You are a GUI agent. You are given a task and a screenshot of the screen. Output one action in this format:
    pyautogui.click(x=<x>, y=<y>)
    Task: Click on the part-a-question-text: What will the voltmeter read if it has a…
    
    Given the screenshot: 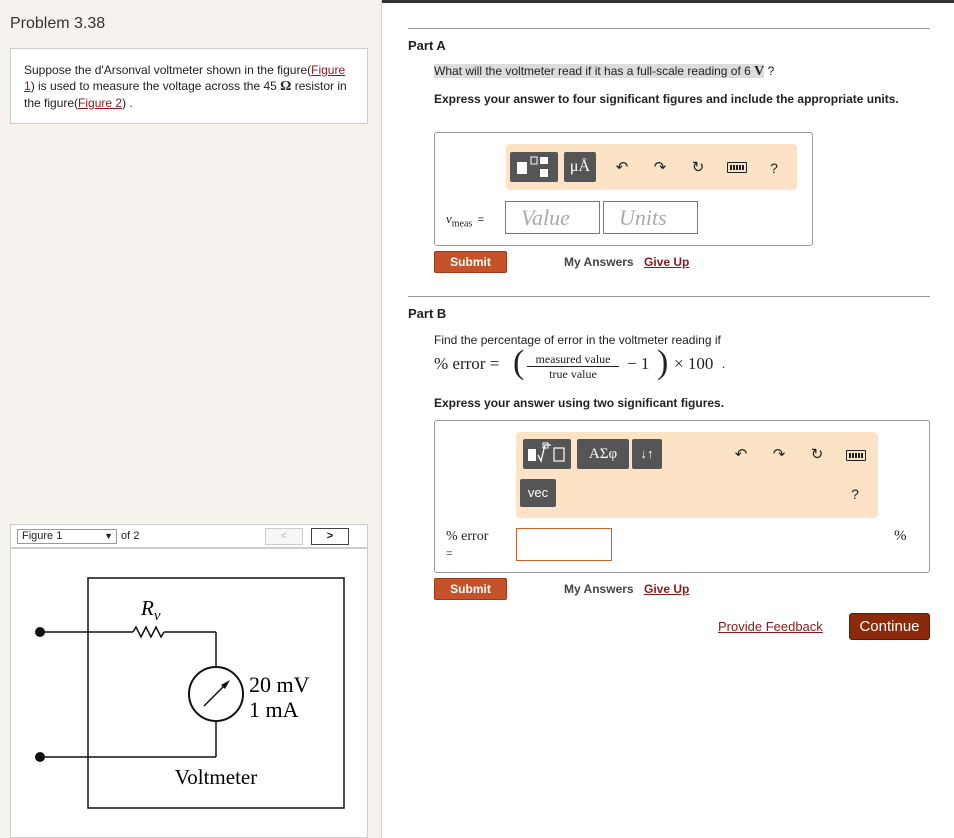 What is the action you would take?
    pyautogui.click(x=599, y=71)
    